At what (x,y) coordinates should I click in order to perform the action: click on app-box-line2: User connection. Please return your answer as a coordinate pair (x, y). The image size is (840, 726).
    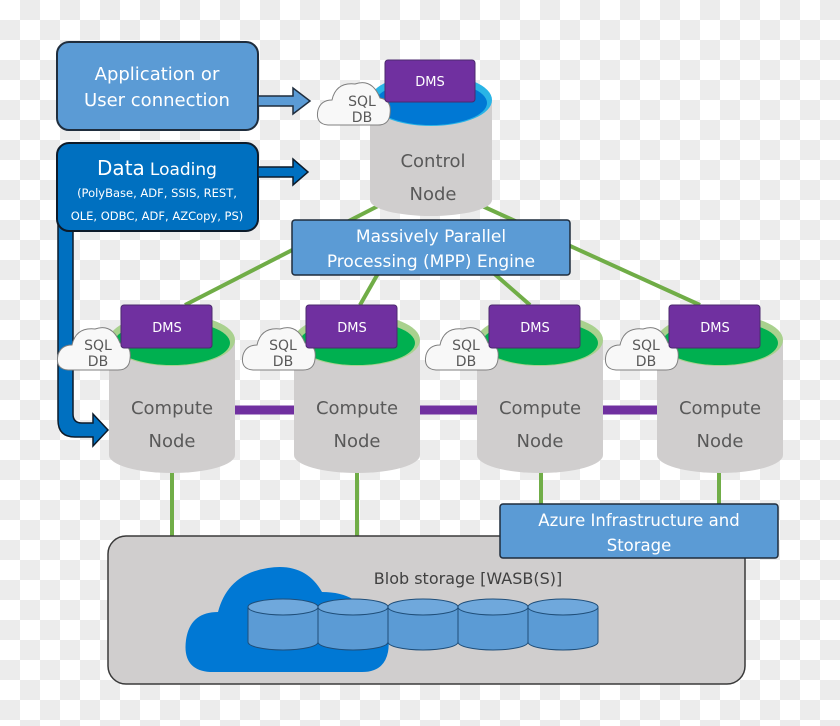
    Looking at the image, I should click on (157, 100).